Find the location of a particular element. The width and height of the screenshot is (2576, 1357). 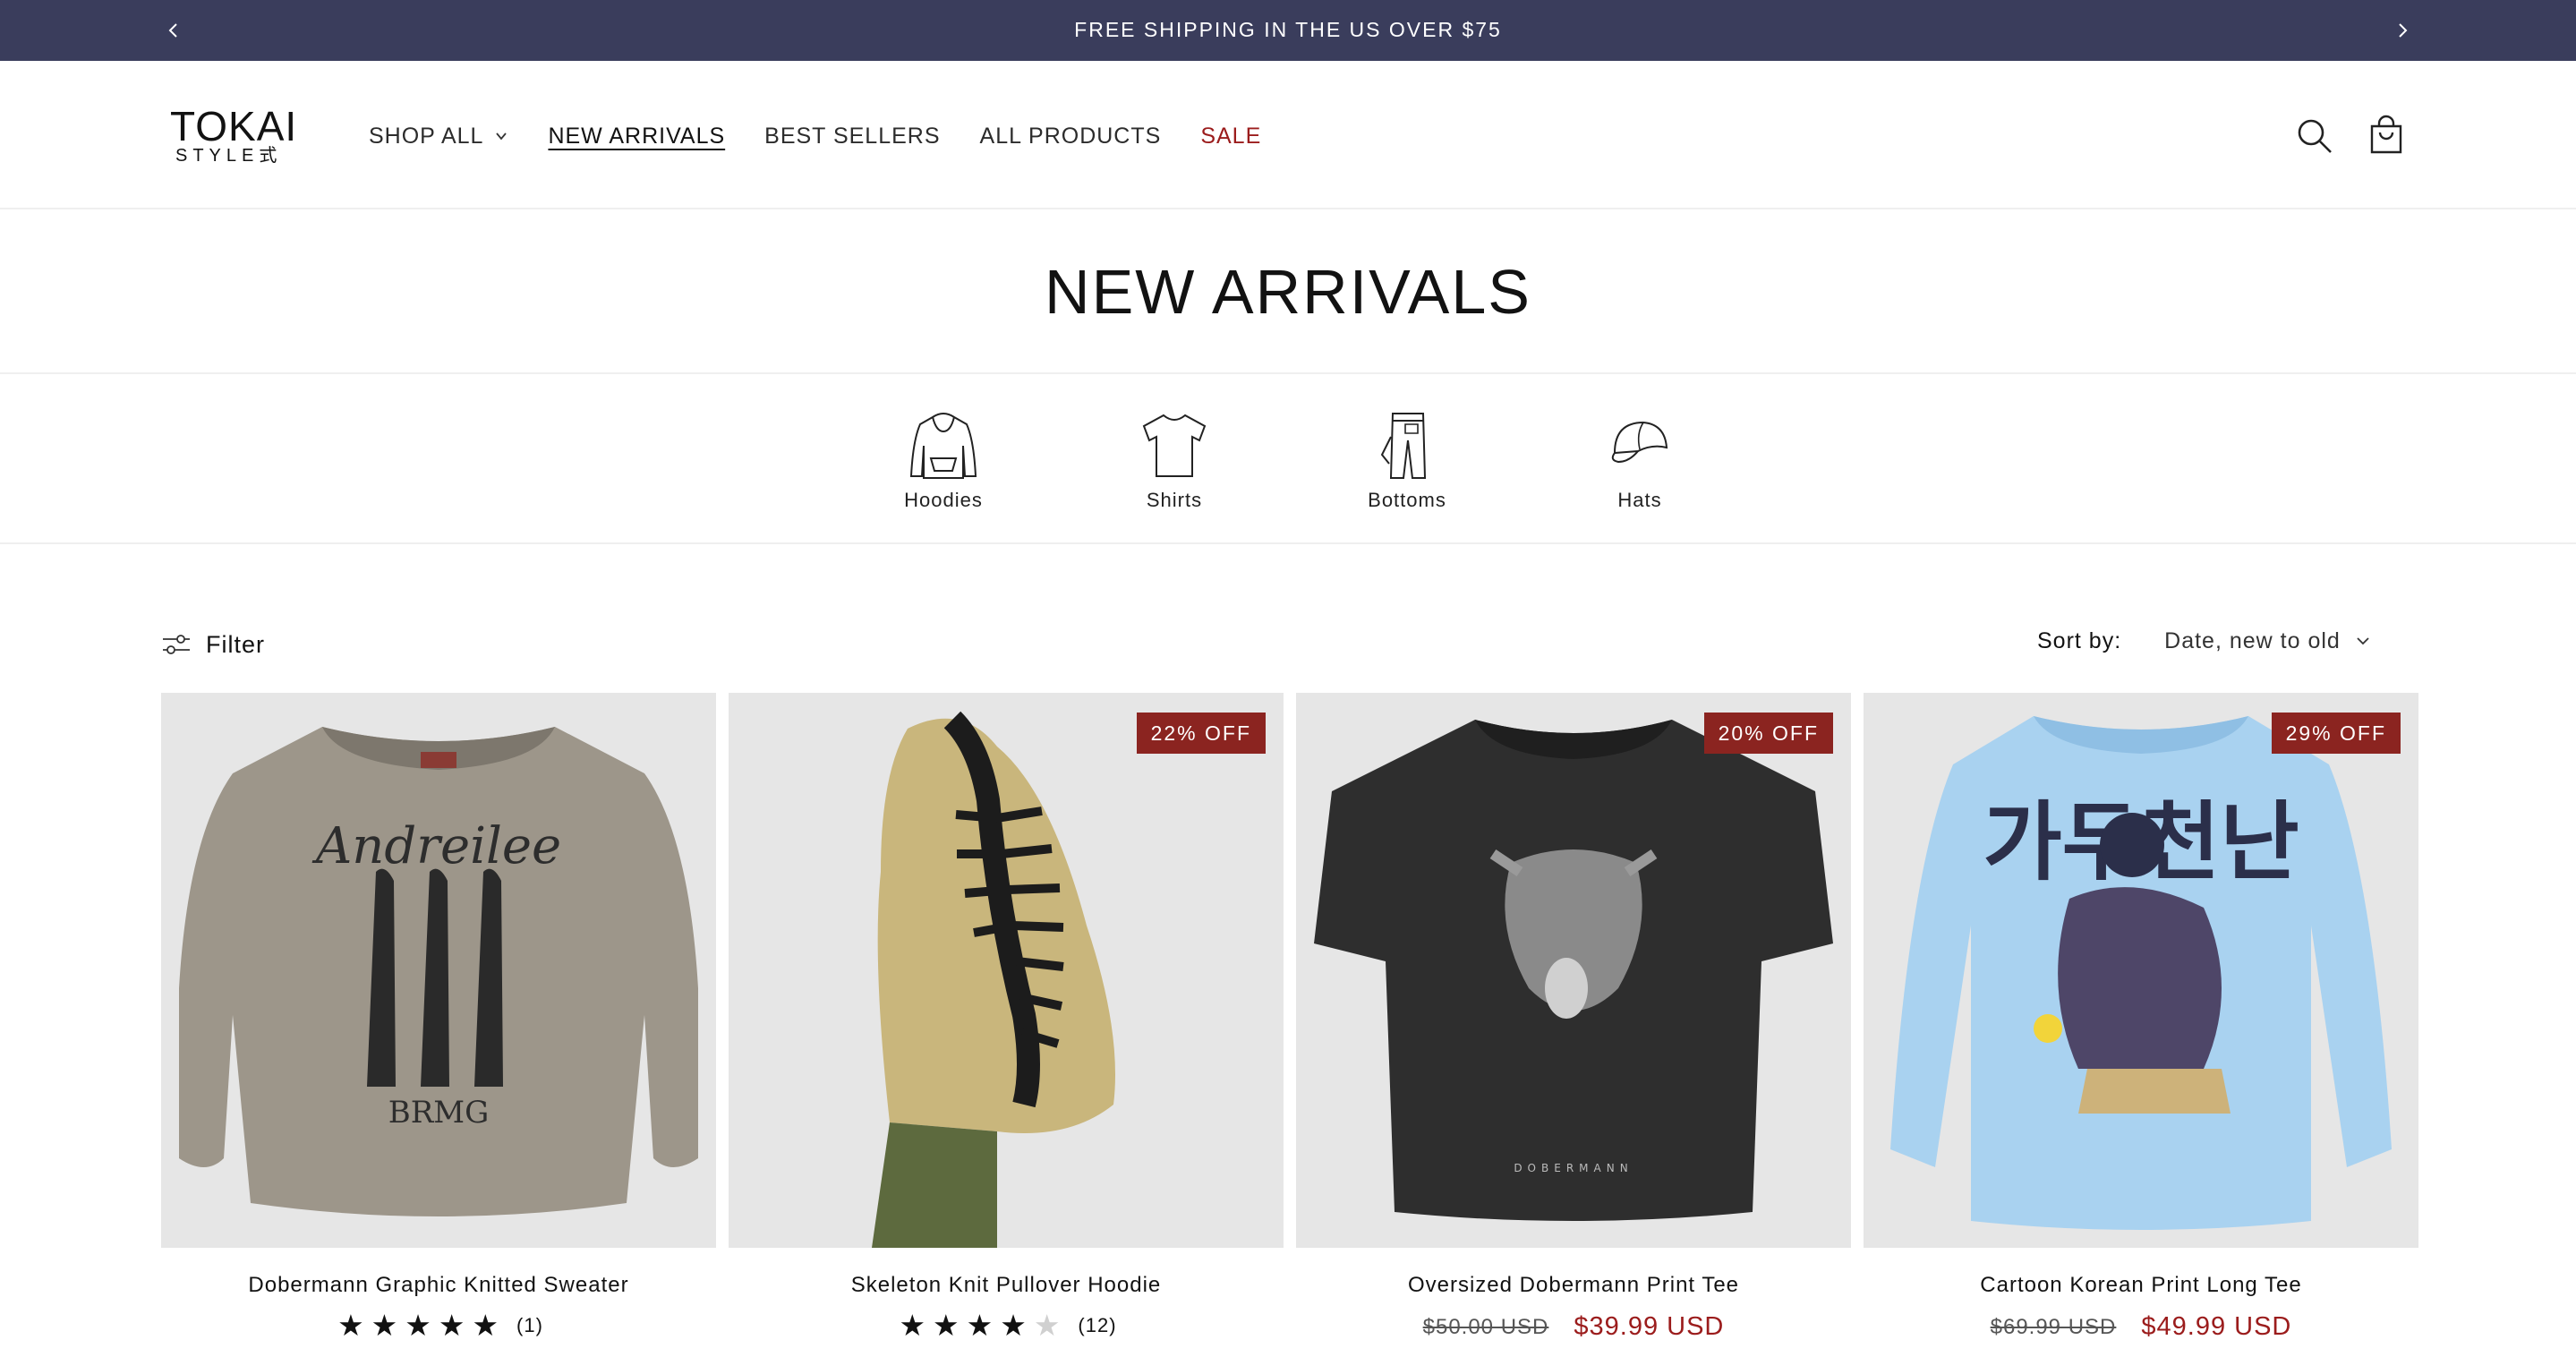

sale-price: $49.99 USD is located at coordinates (2216, 1326).